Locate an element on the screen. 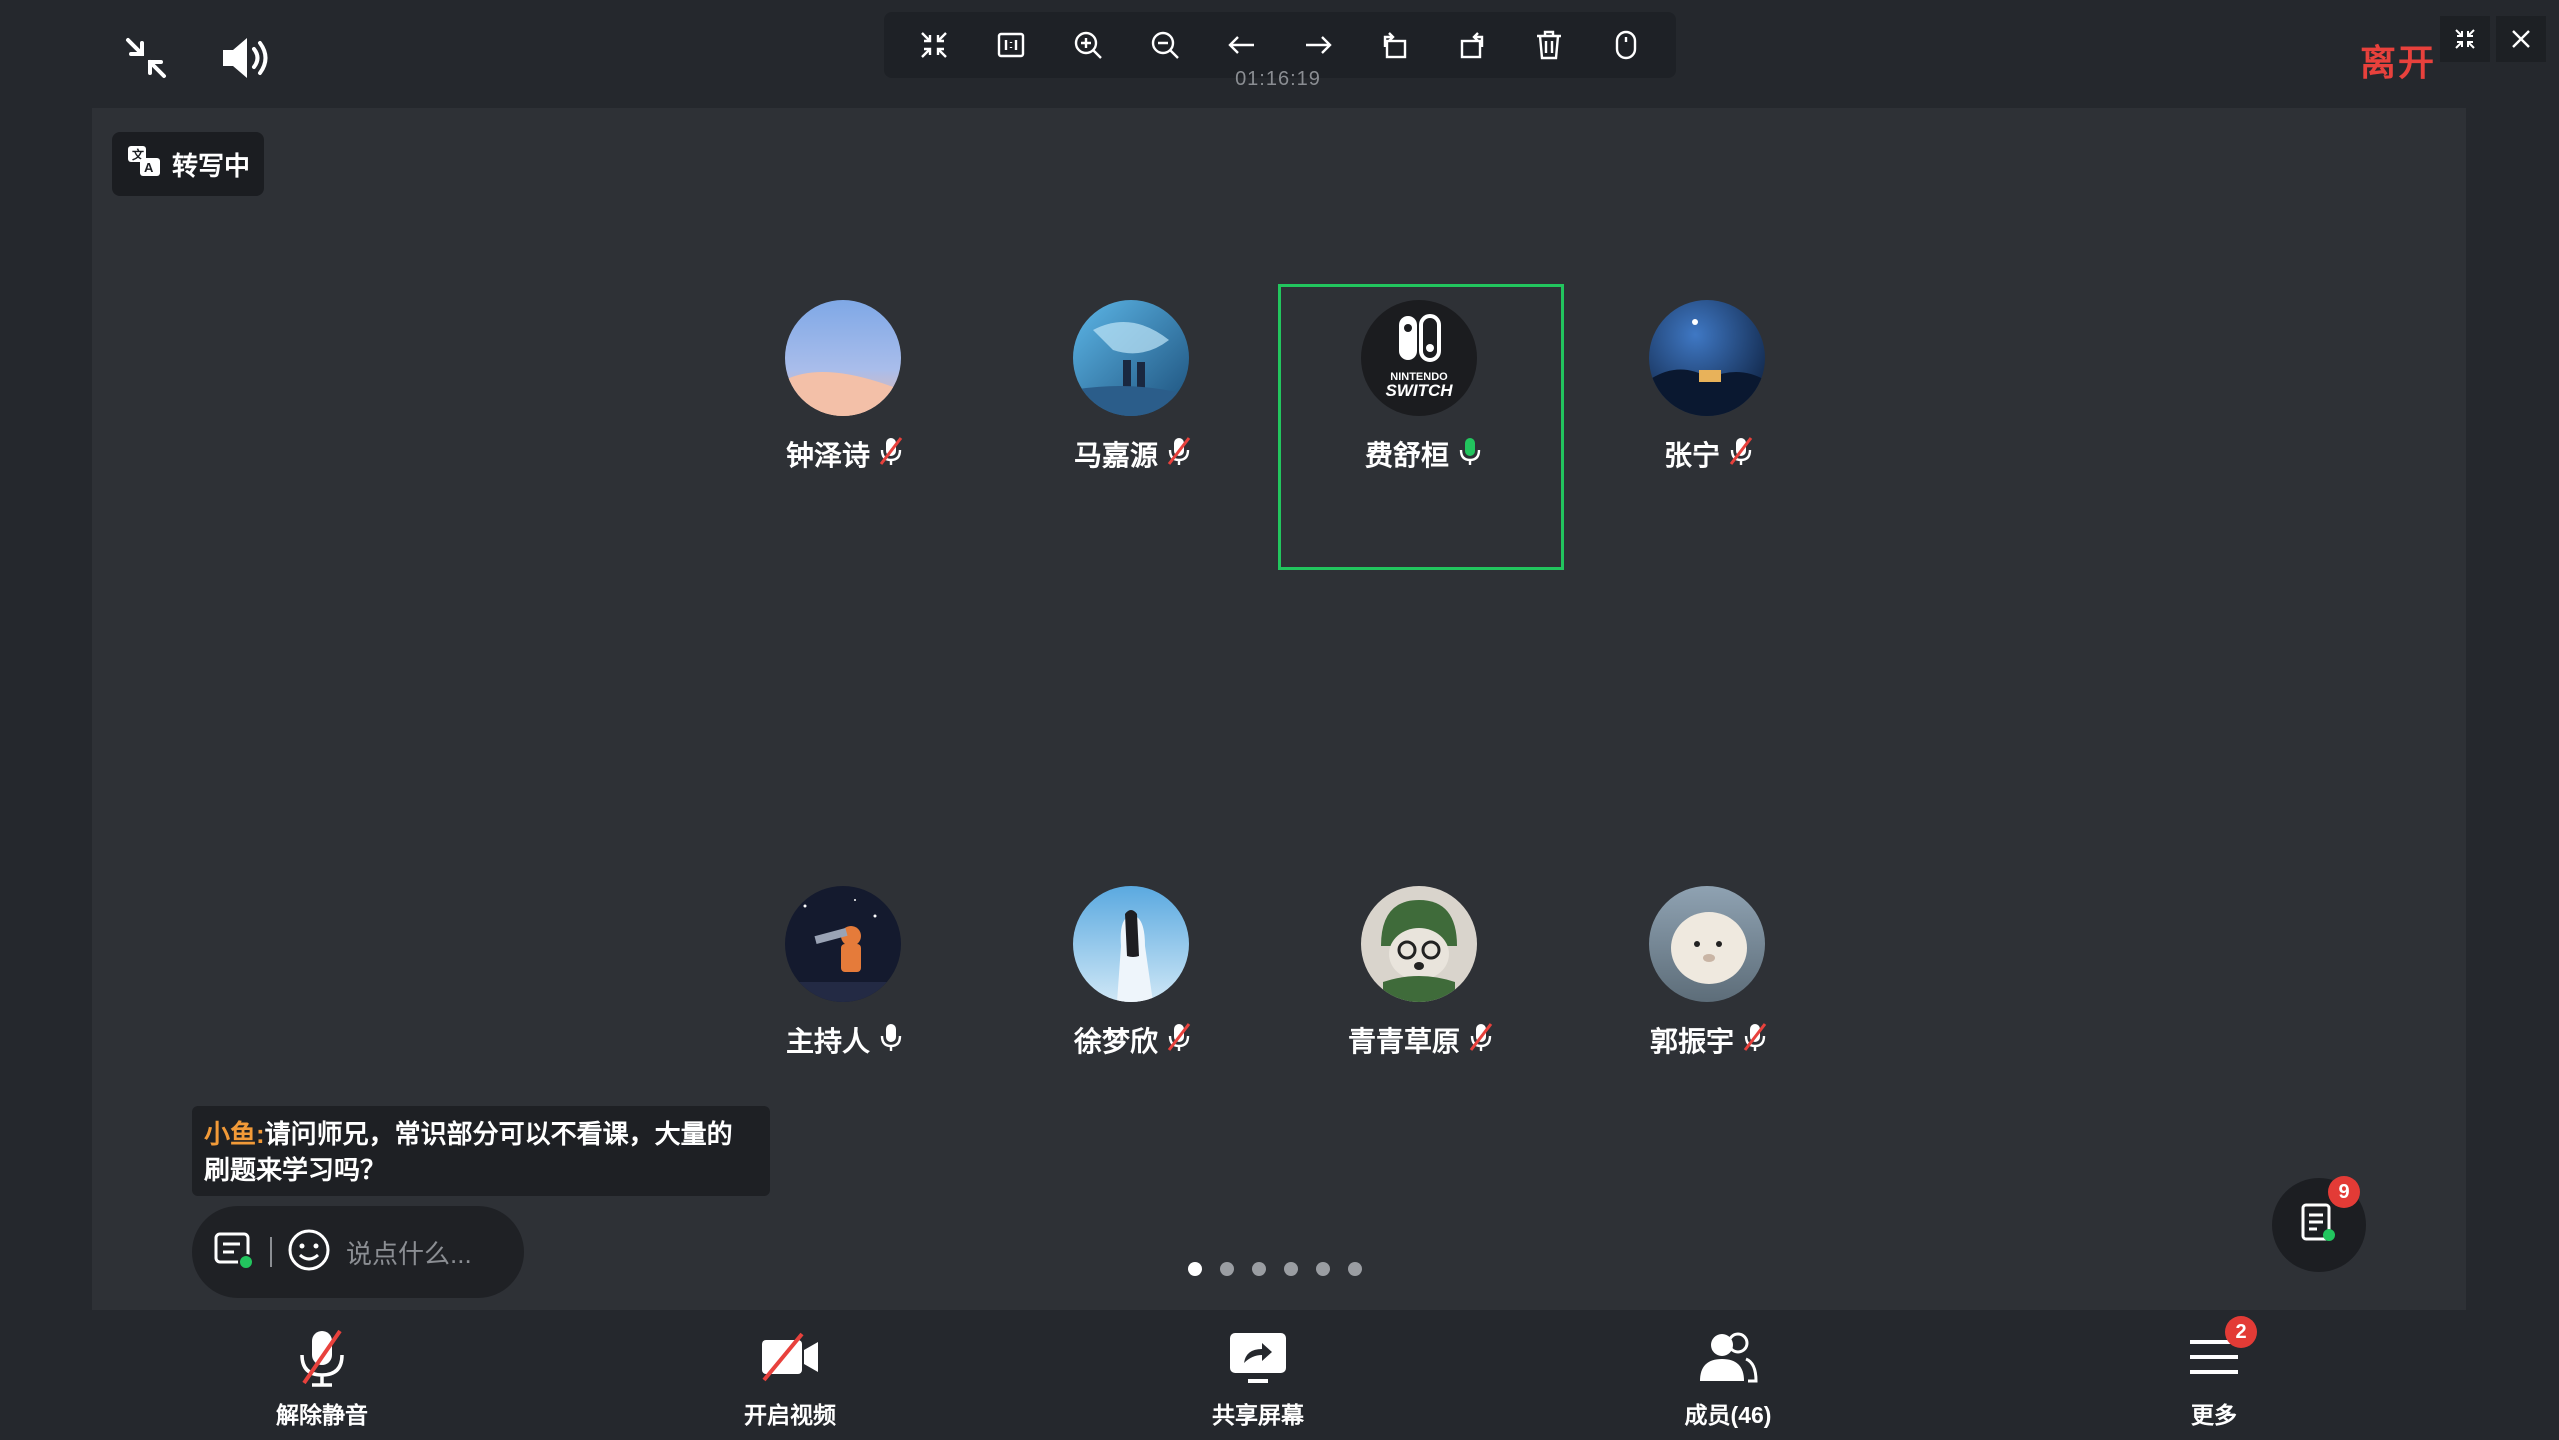 This screenshot has width=2559, height=1440. avatar: NINTENDO SWITCH is located at coordinates (1419, 358).